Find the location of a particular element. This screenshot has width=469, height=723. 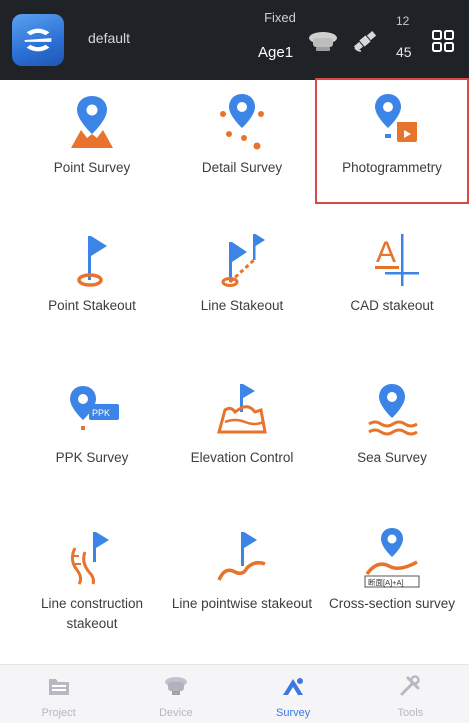

tile-point-stakeout: Point Stakeout is located at coordinates (92, 272).